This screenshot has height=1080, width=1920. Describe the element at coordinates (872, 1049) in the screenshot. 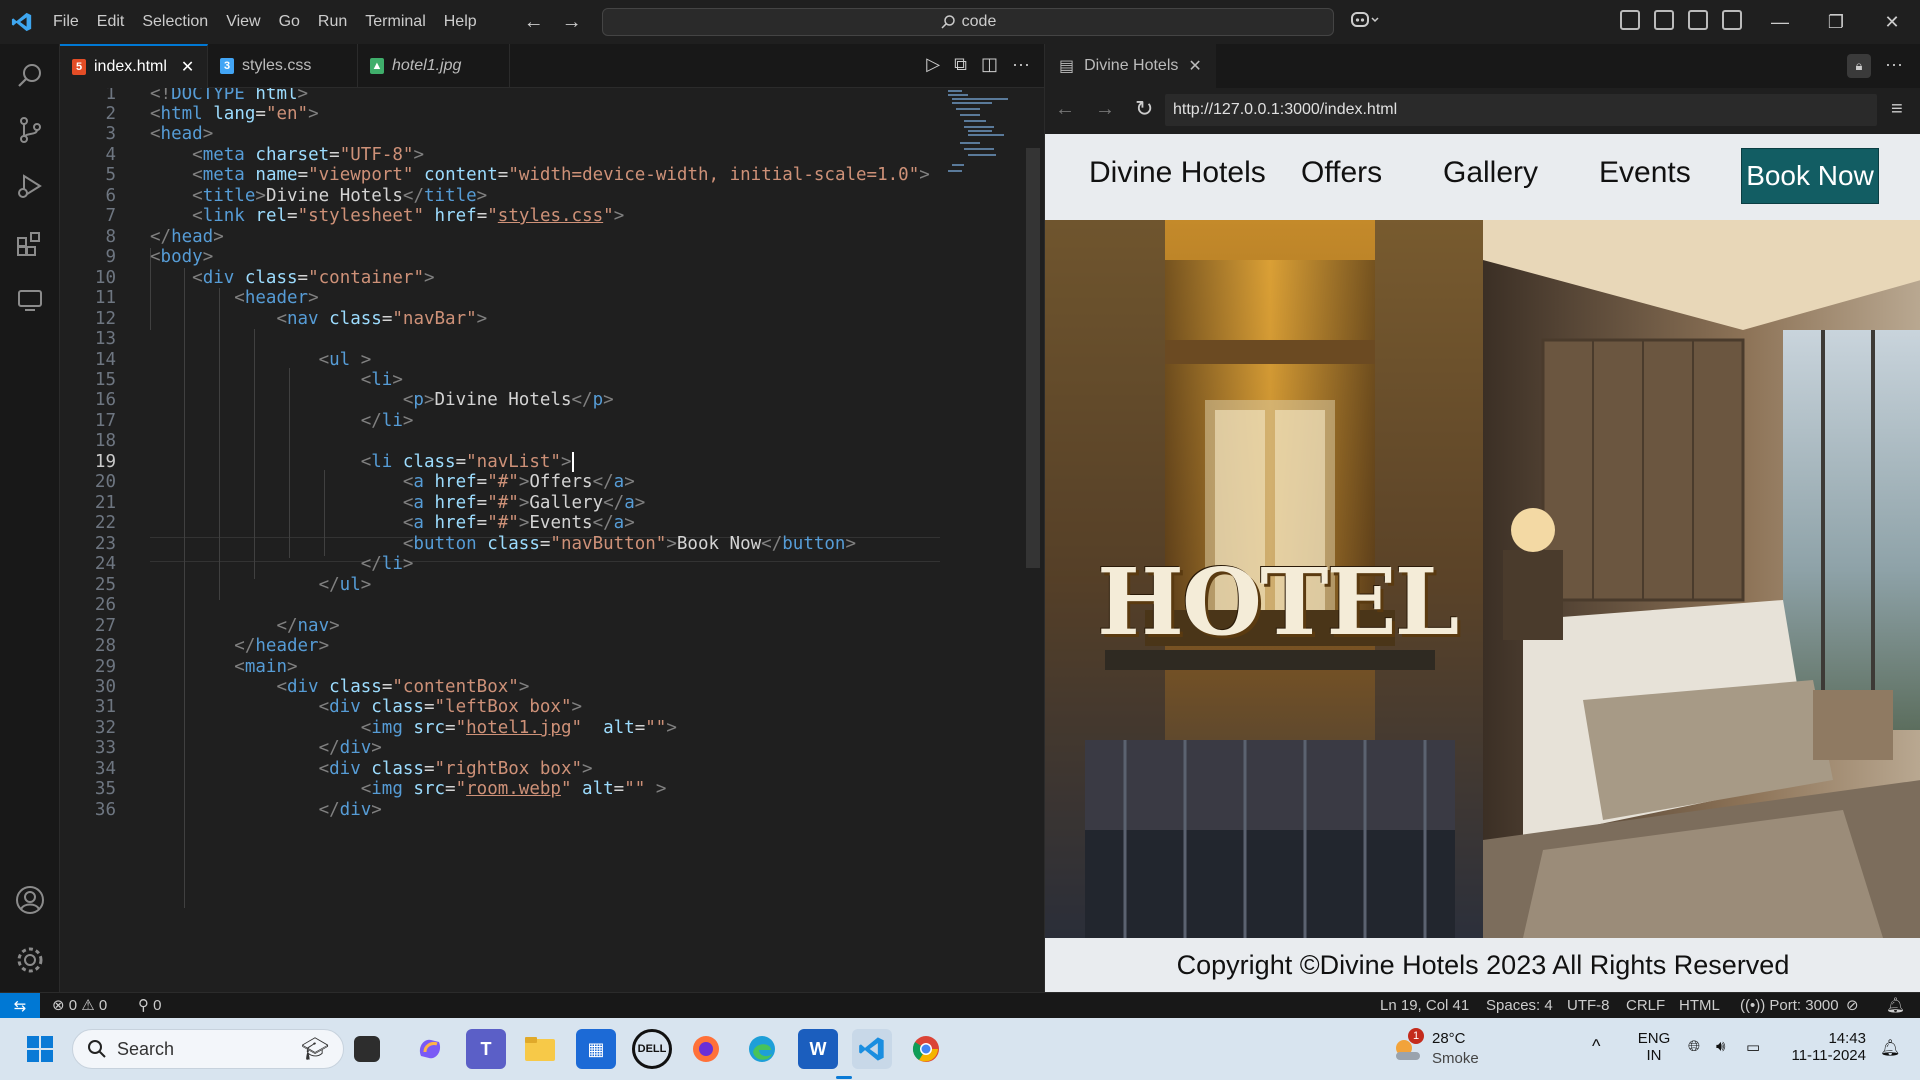

I see `vscode-taskbar-icon` at that location.